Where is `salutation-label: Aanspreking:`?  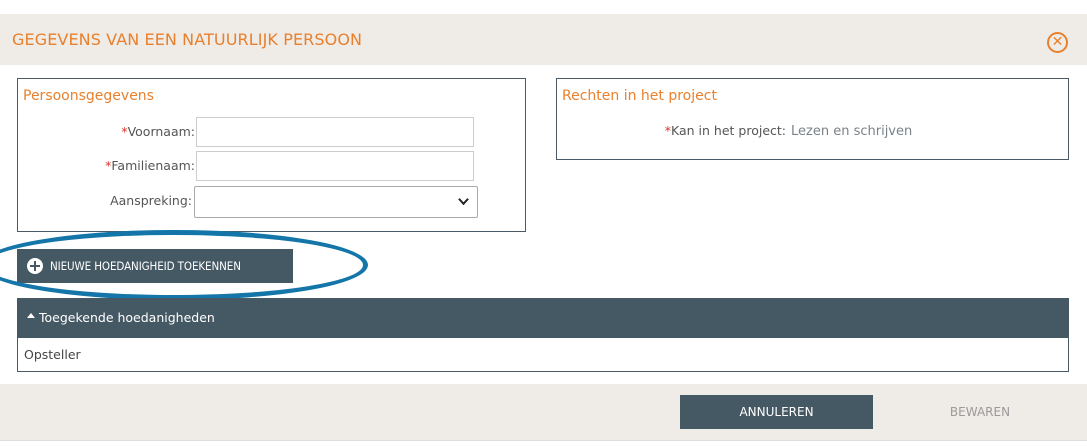
salutation-label: Aanspreking: is located at coordinates (105, 201).